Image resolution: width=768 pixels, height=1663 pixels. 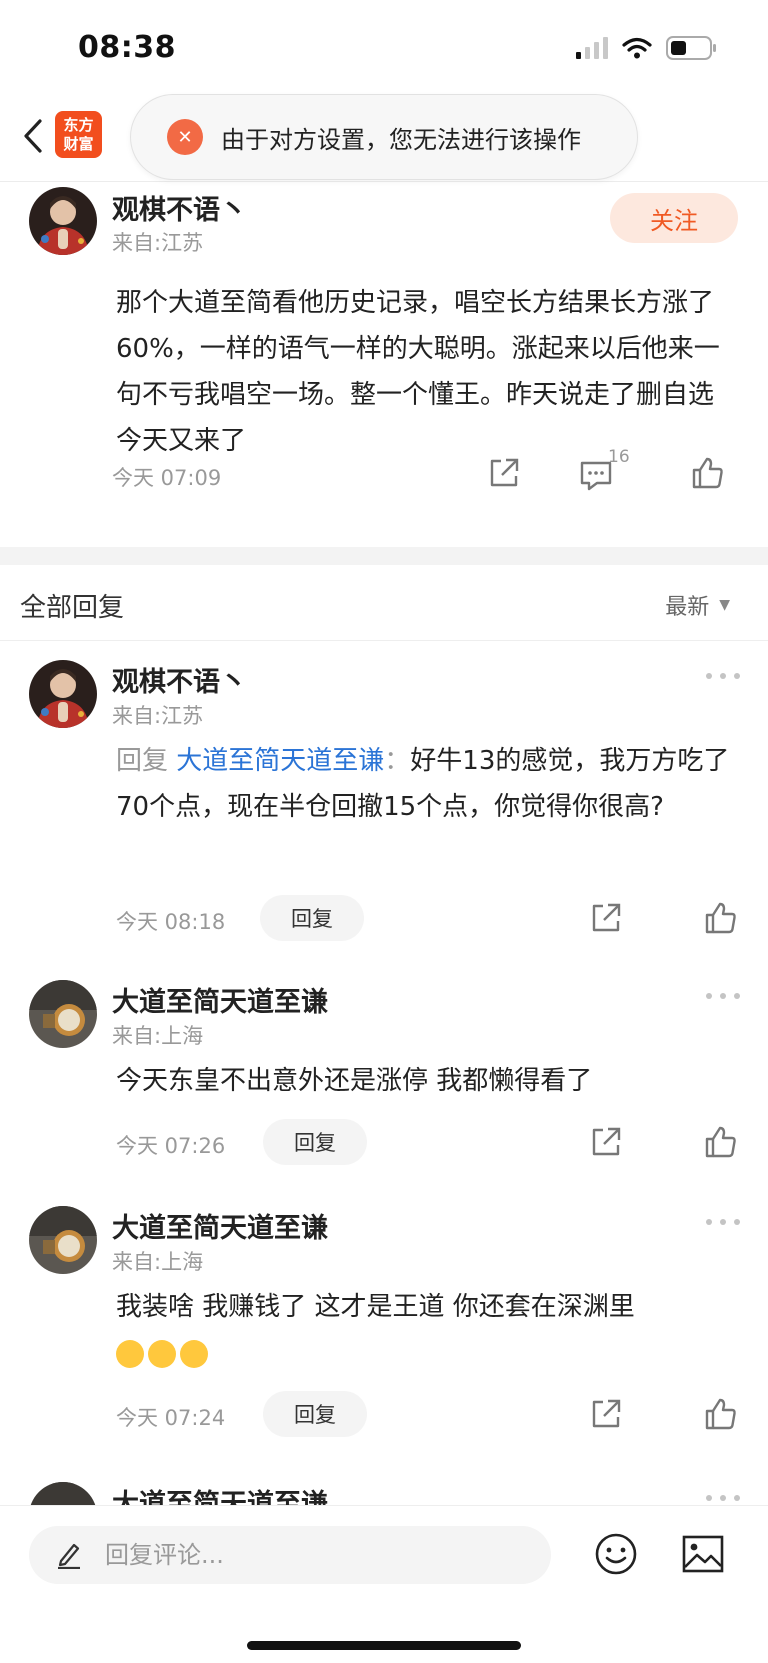 I want to click on comment-input, so click(x=305, y=1555).